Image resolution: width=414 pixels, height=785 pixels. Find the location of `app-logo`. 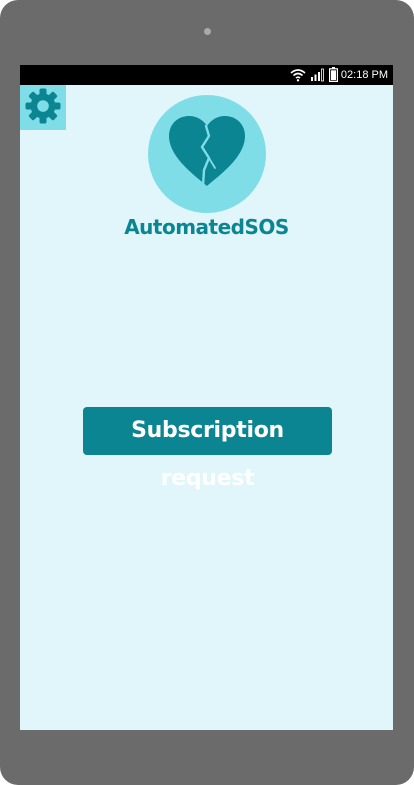

app-logo is located at coordinates (207, 154).